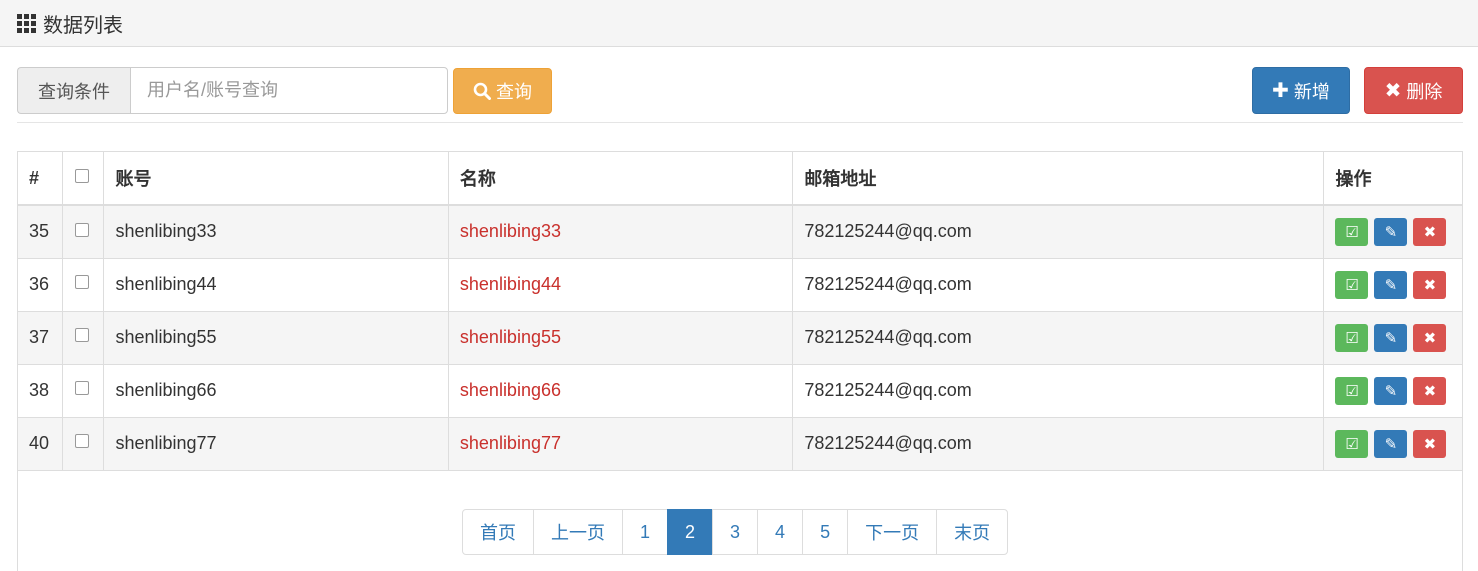  What do you see at coordinates (690, 532) in the screenshot?
I see `page-2: 2` at bounding box center [690, 532].